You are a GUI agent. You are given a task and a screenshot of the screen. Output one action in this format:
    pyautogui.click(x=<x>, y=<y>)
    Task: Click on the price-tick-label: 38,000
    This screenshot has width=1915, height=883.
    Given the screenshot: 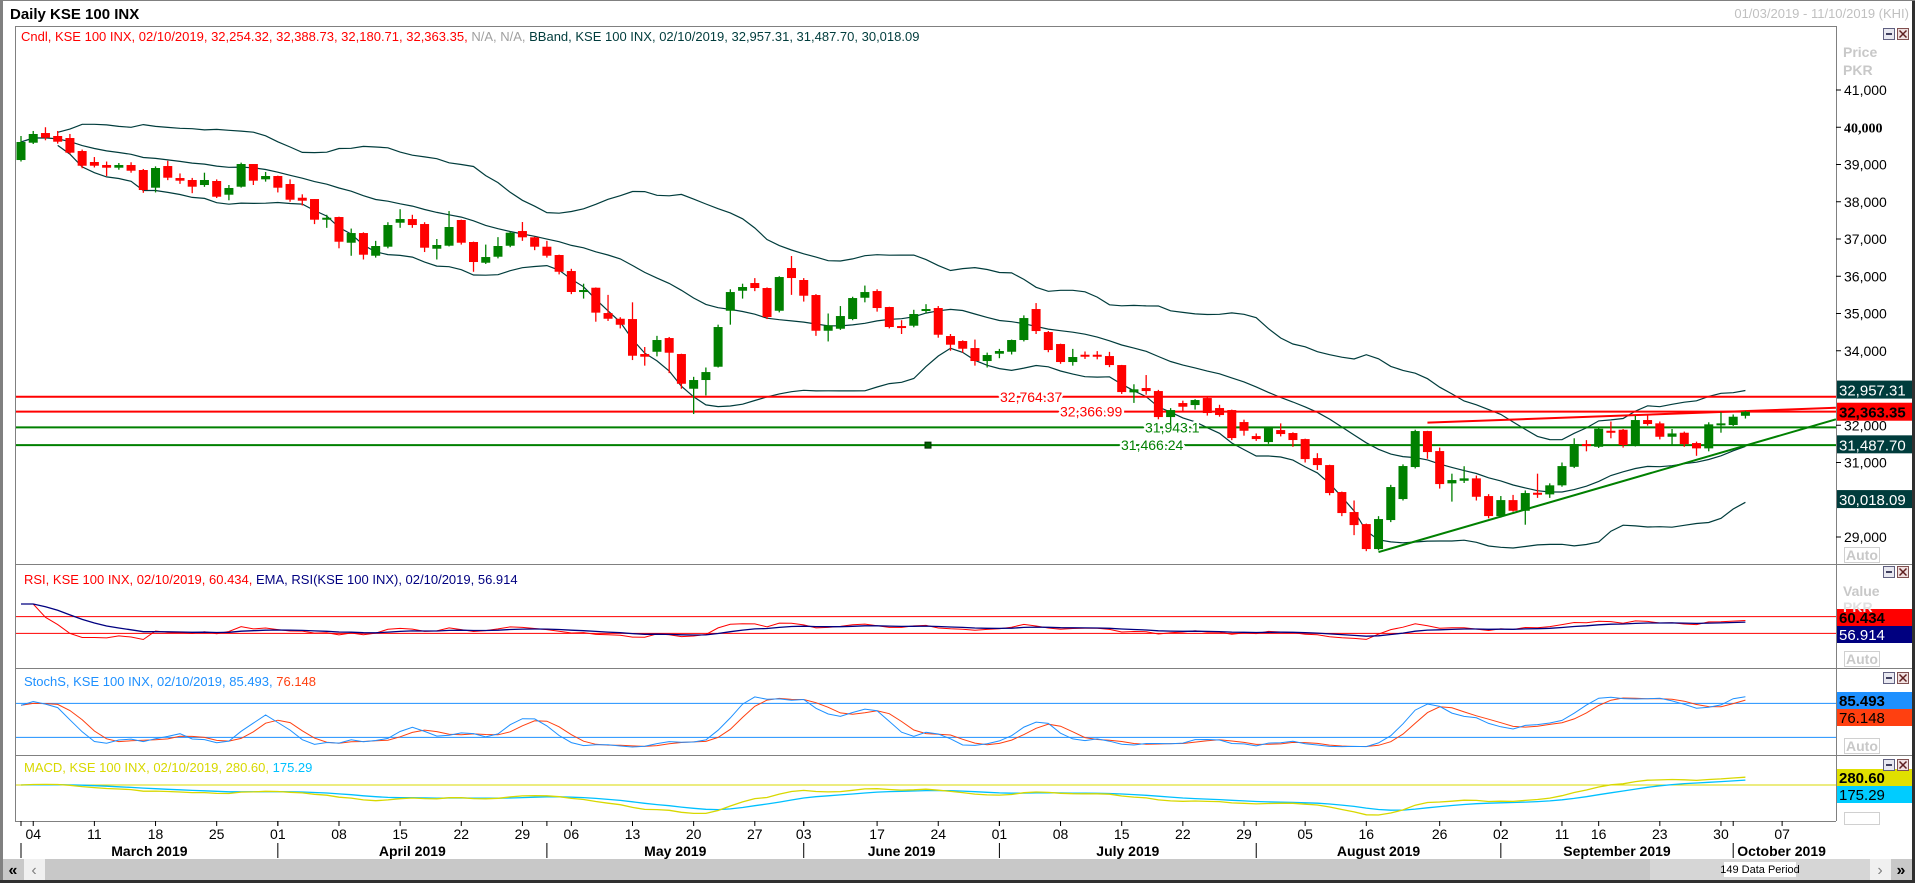 What is the action you would take?
    pyautogui.click(x=1865, y=202)
    